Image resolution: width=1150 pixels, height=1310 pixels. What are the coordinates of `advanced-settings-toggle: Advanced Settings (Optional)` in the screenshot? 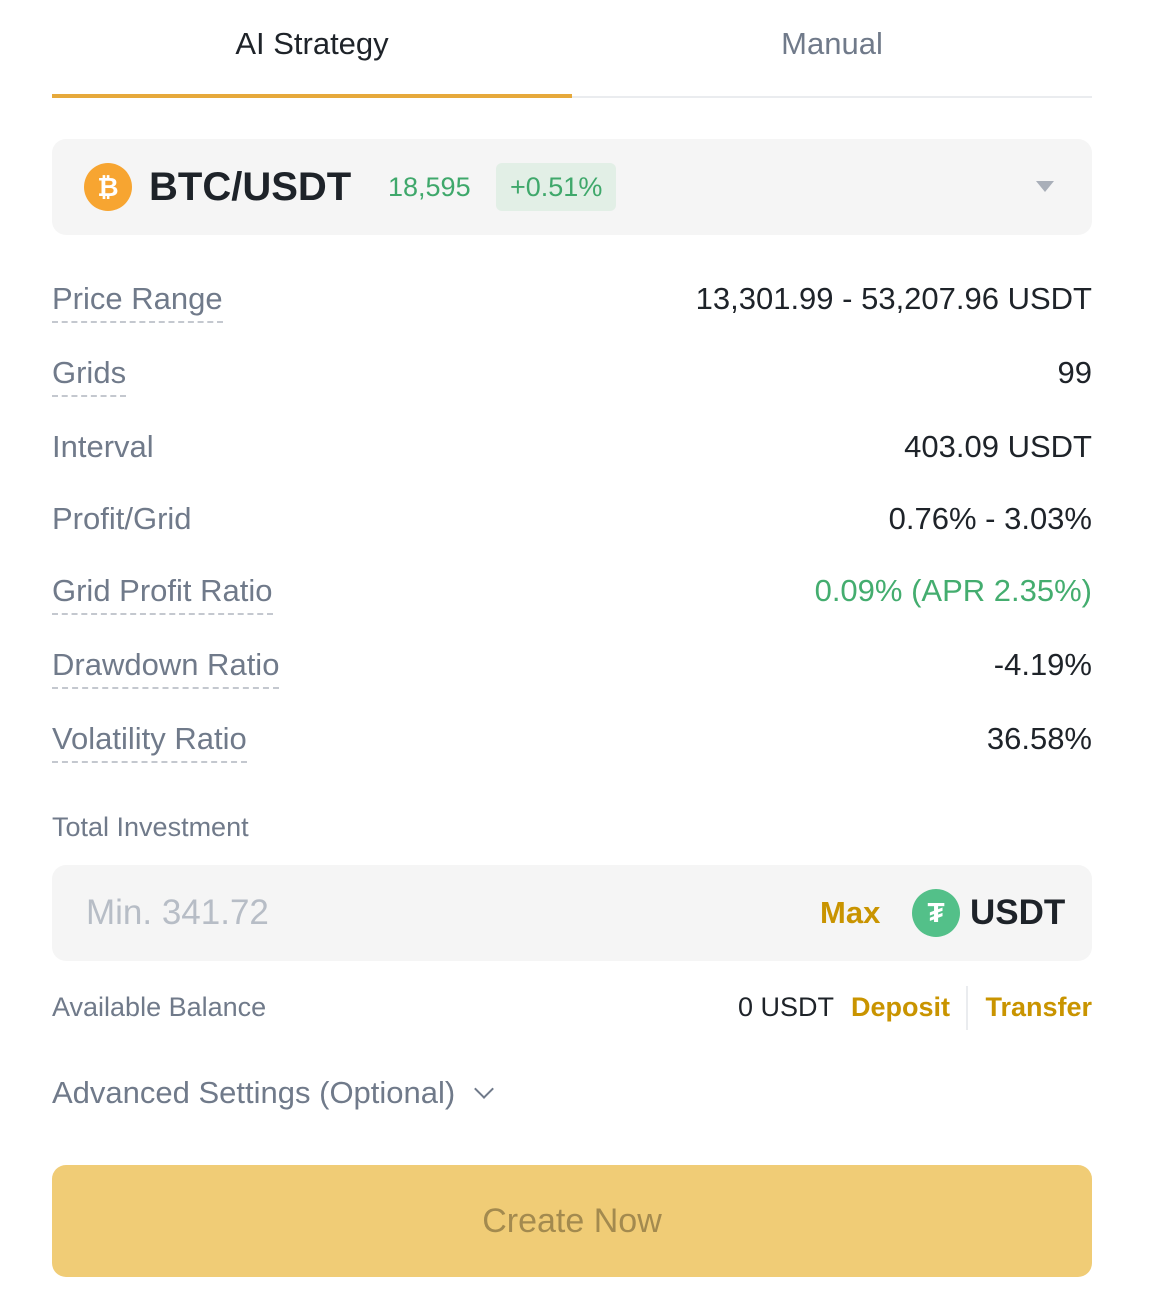 It's located at (273, 1093).